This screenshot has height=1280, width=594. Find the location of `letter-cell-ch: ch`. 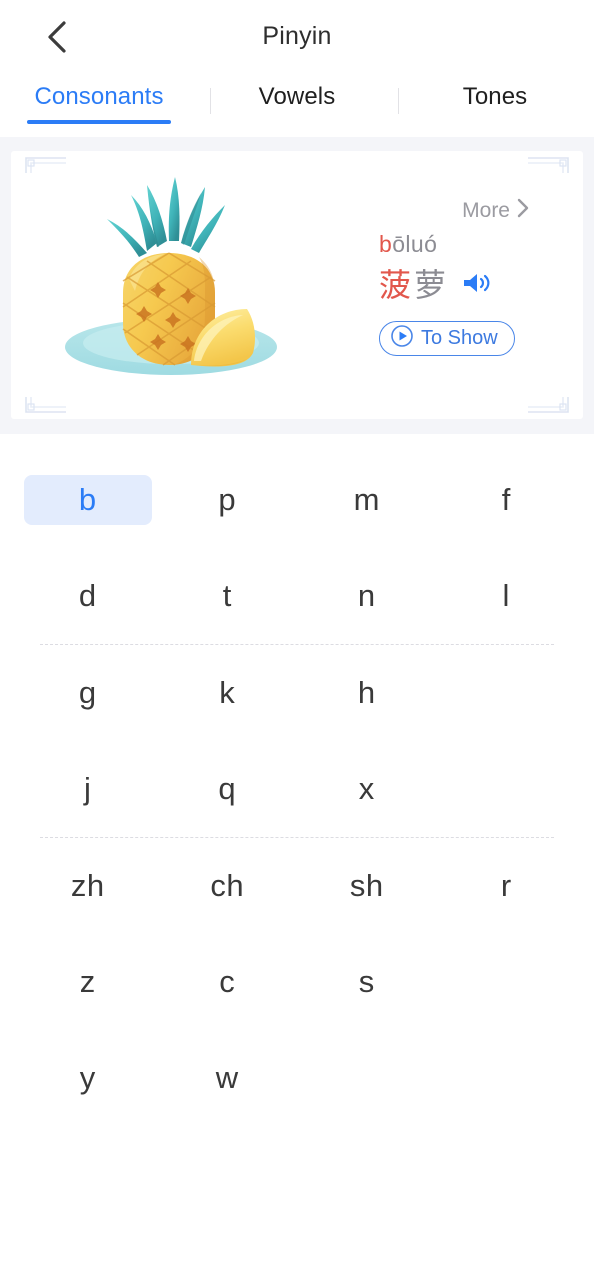

letter-cell-ch: ch is located at coordinates (228, 886).